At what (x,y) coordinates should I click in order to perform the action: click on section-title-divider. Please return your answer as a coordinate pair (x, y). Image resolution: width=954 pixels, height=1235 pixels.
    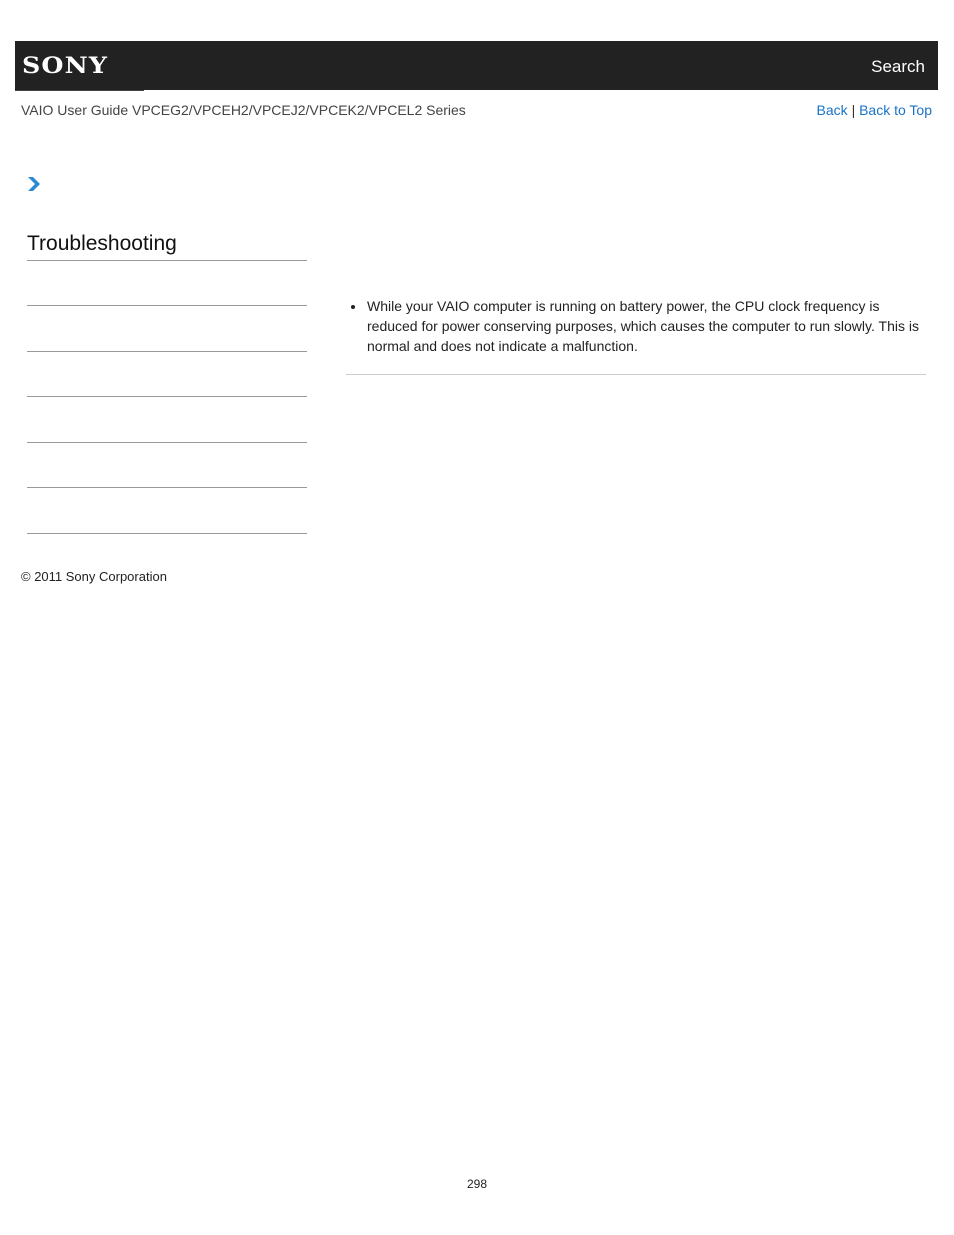
    Looking at the image, I should click on (167, 260).